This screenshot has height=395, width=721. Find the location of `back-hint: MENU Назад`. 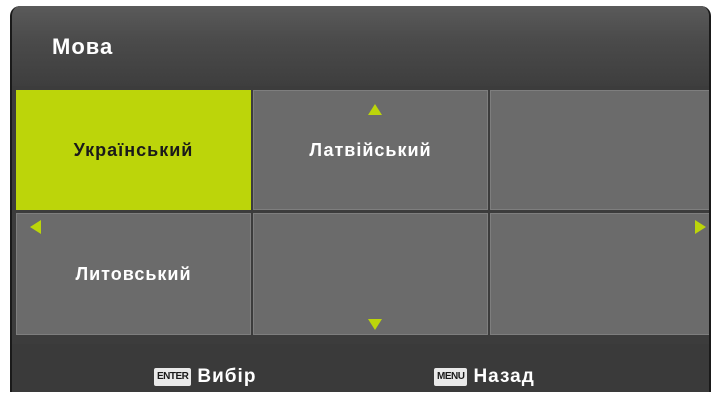

back-hint: MENU Назад is located at coordinates (484, 377).